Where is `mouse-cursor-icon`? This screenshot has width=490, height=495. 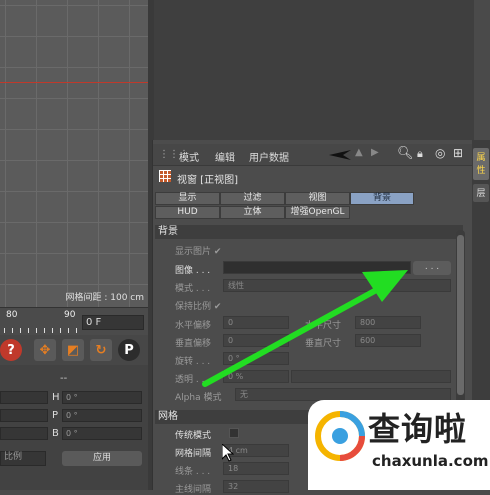
mouse-cursor-icon is located at coordinates (228, 453).